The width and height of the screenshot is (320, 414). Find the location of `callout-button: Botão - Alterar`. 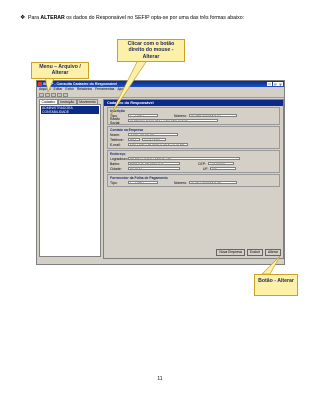

callout-button: Botão - Alterar is located at coordinates (276, 285).